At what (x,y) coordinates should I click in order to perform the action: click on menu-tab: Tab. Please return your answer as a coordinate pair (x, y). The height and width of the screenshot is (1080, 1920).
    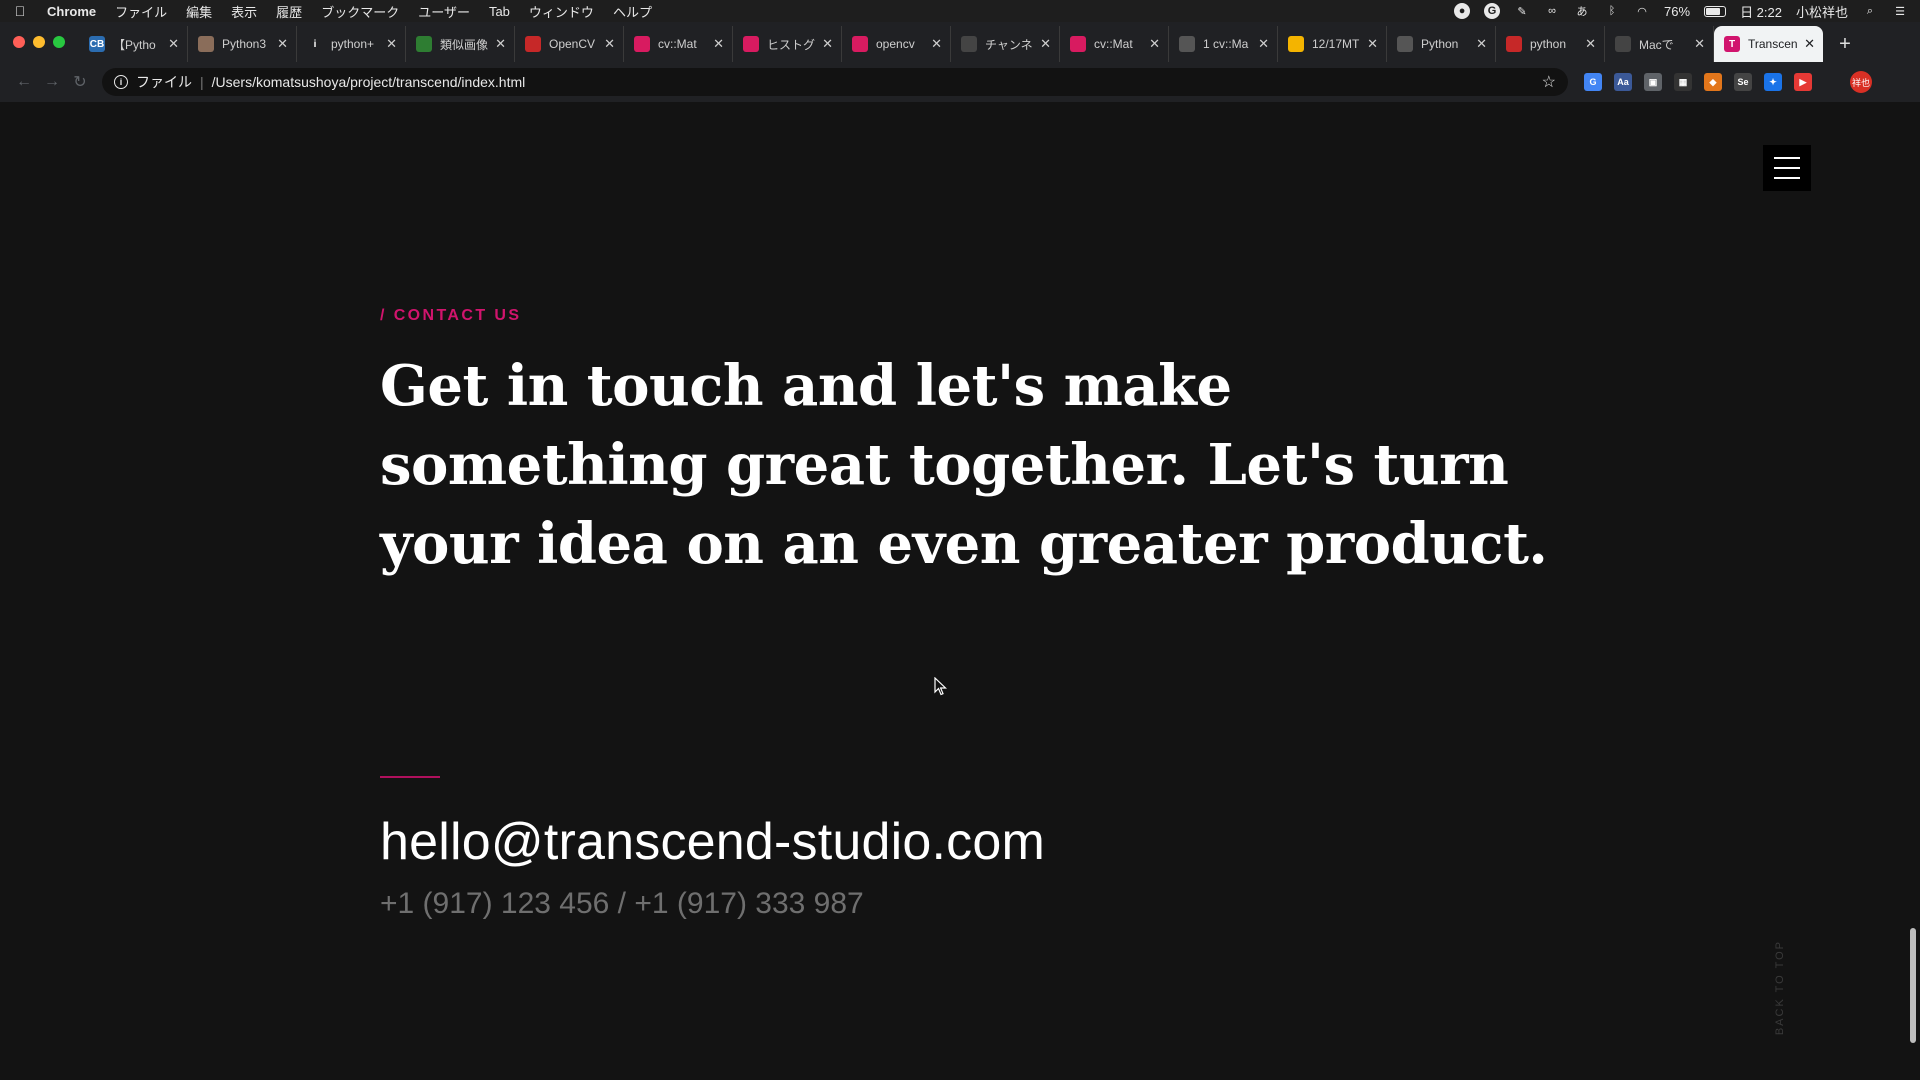
    Looking at the image, I should click on (499, 11).